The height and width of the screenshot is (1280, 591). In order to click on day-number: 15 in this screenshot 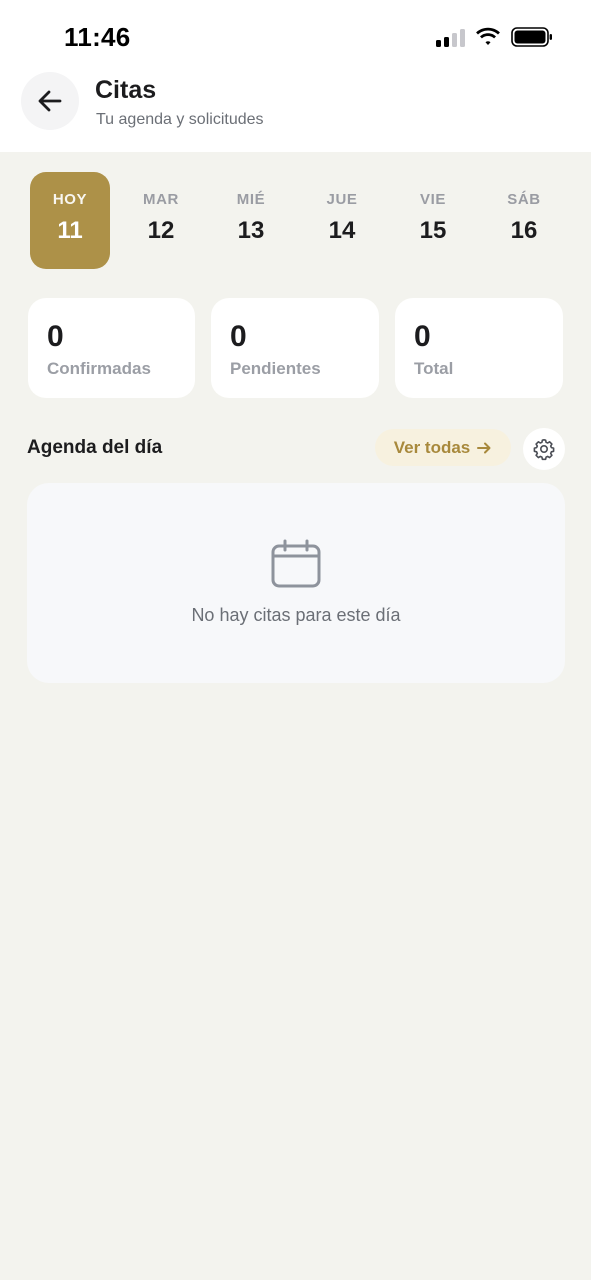, I will do `click(433, 230)`.